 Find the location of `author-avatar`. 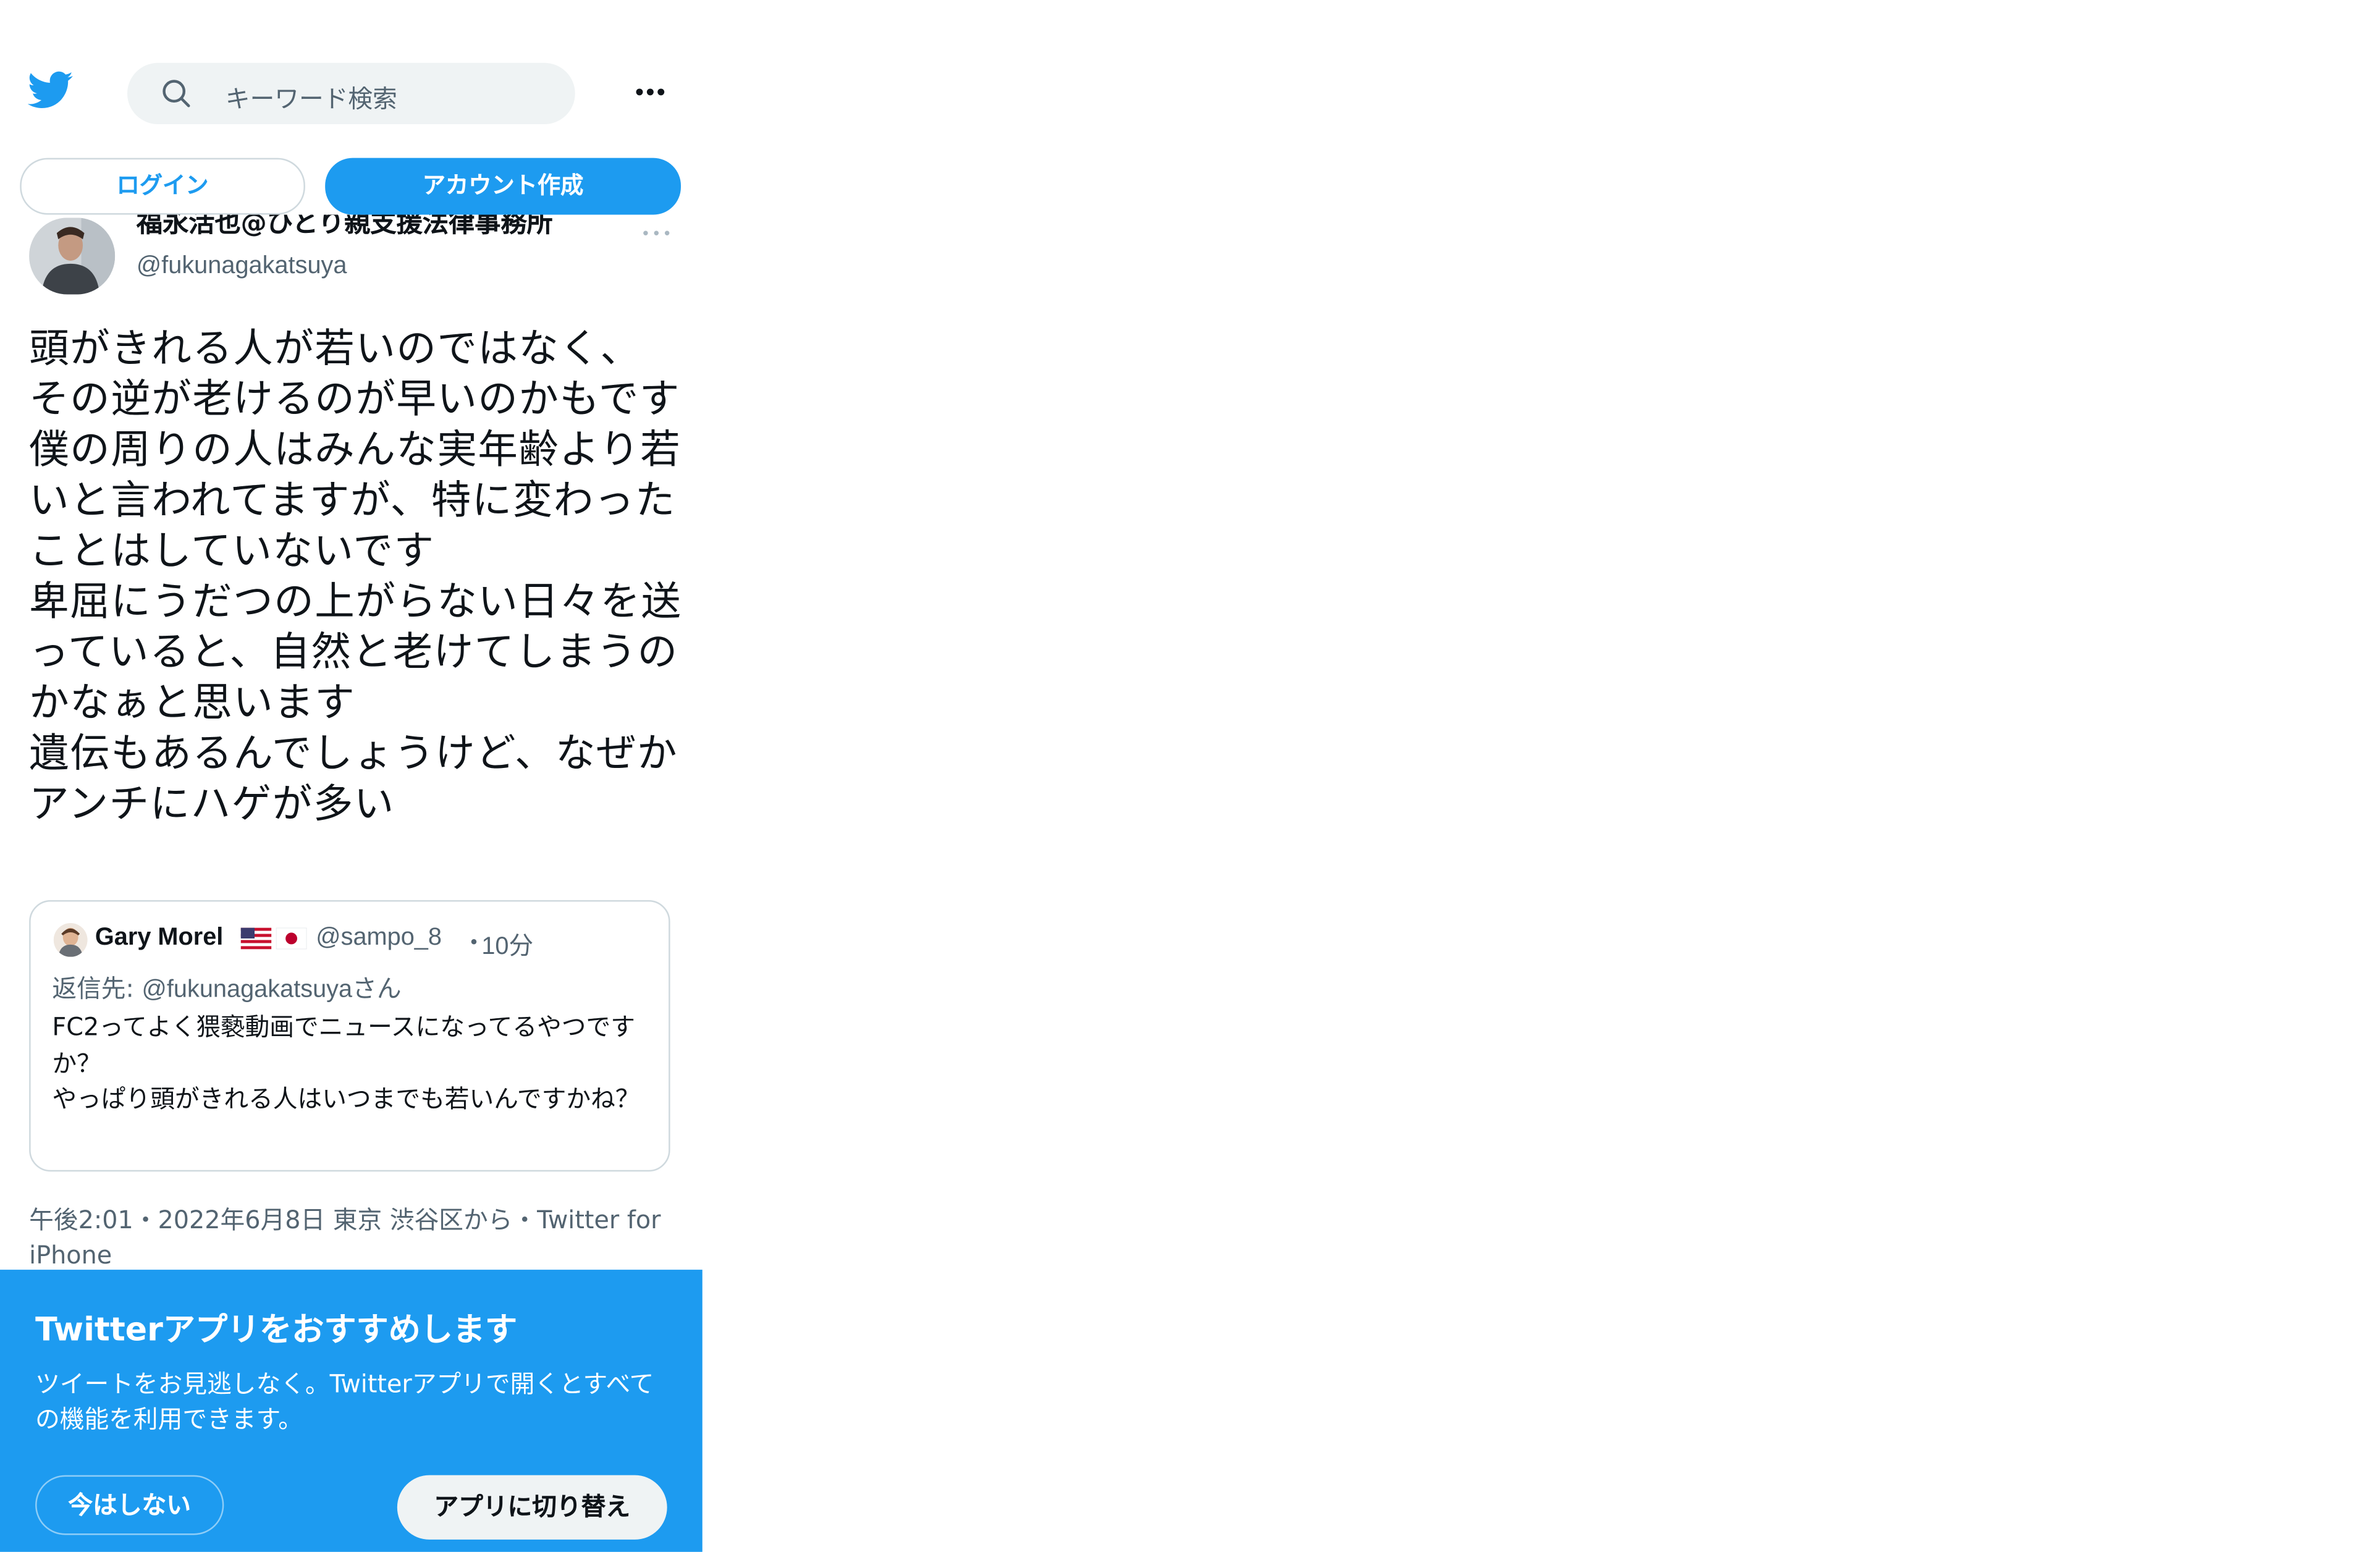

author-avatar is located at coordinates (72, 256).